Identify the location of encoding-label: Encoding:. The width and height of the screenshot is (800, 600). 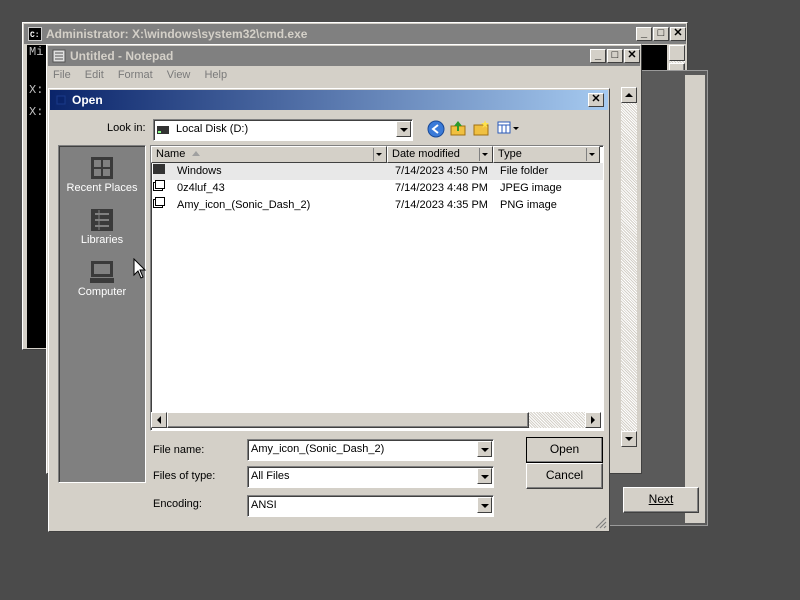
(177, 504).